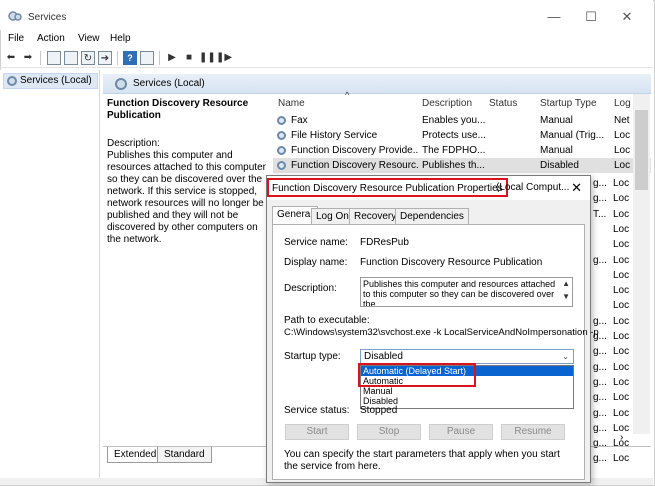 The width and height of the screenshot is (655, 486). I want to click on menu-help: Help, so click(120, 38).